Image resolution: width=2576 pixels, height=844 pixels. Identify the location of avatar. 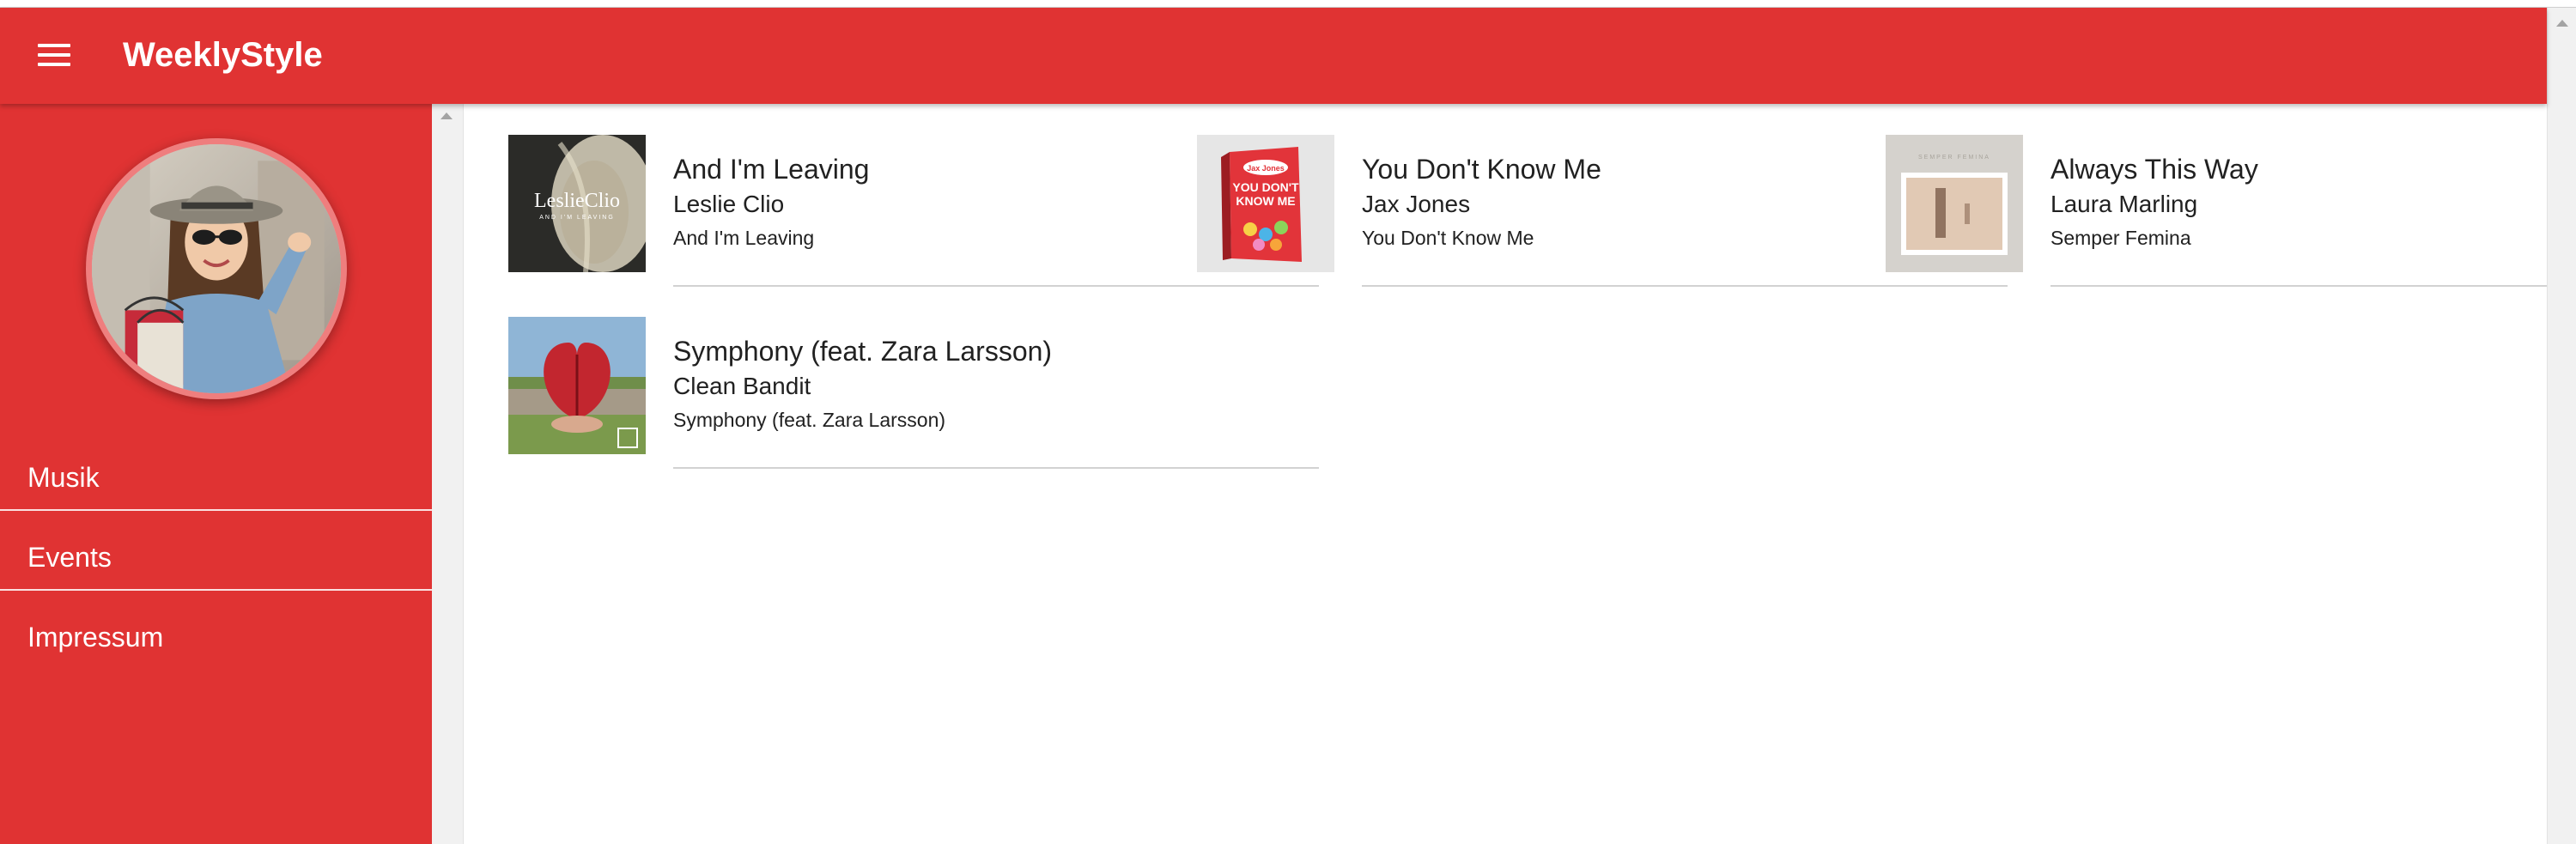
(217, 268).